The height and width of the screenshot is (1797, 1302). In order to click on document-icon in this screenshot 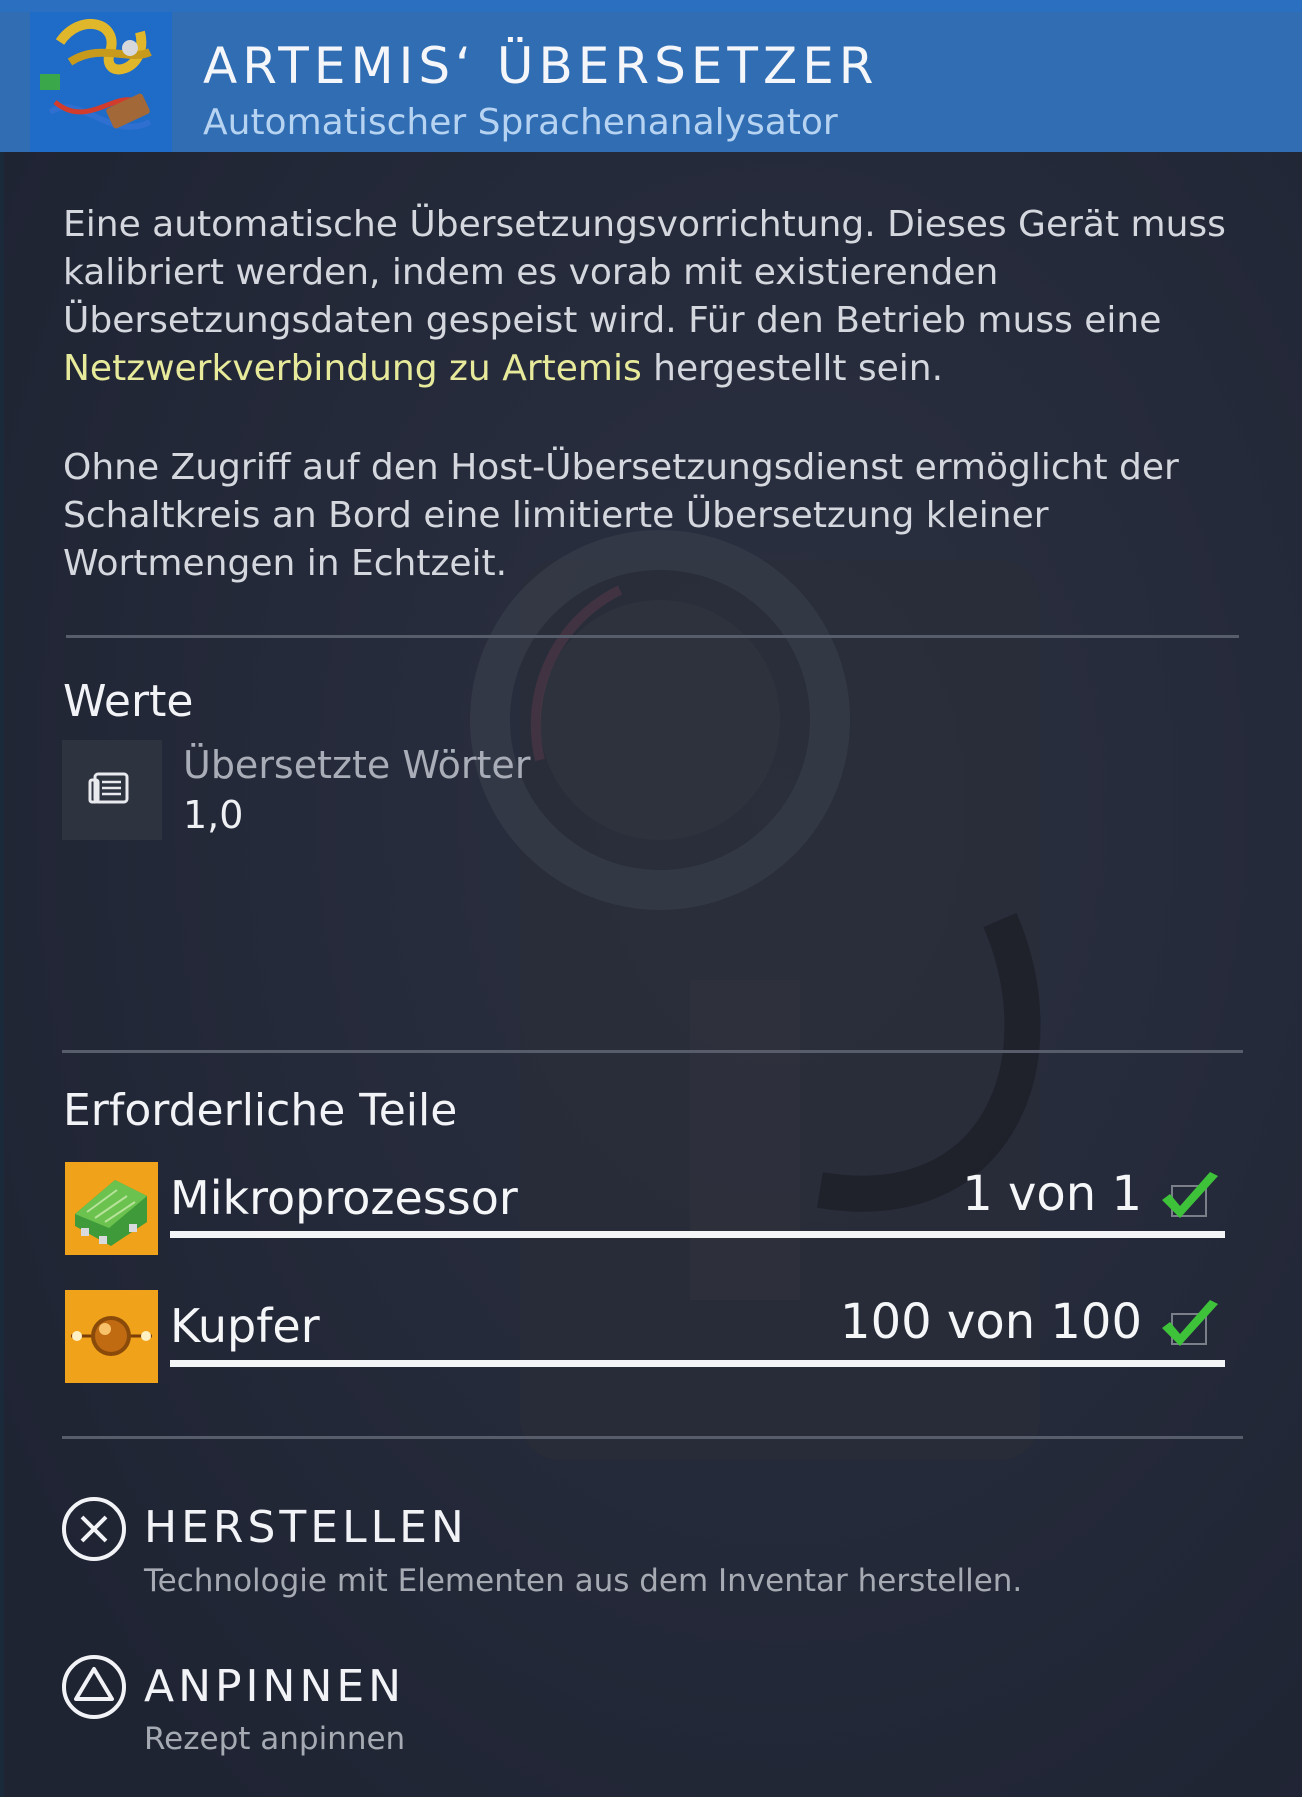, I will do `click(108, 788)`.